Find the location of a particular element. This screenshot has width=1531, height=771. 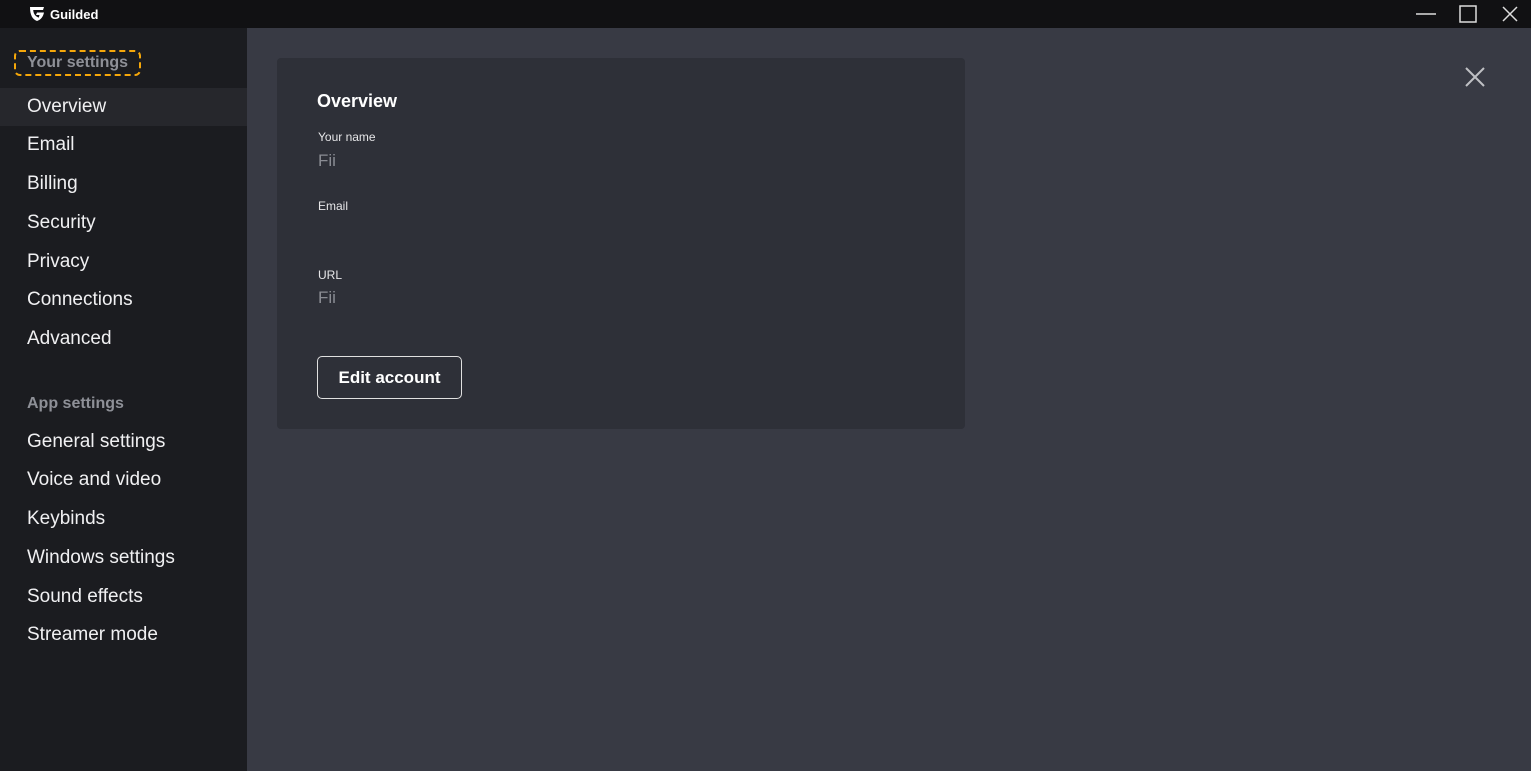

maximize-button is located at coordinates (1468, 14).